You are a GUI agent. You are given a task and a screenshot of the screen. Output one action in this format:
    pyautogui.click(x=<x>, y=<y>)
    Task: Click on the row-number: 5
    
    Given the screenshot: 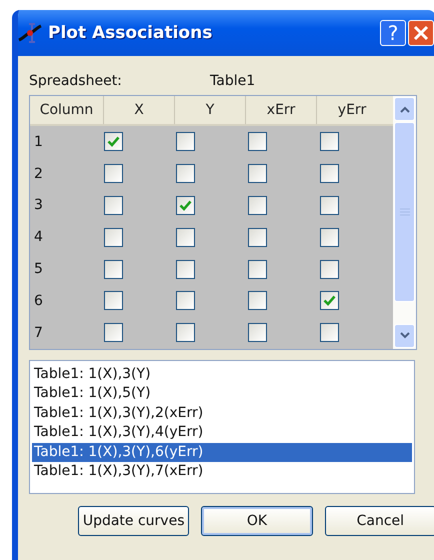 What is the action you would take?
    pyautogui.click(x=38, y=269)
    